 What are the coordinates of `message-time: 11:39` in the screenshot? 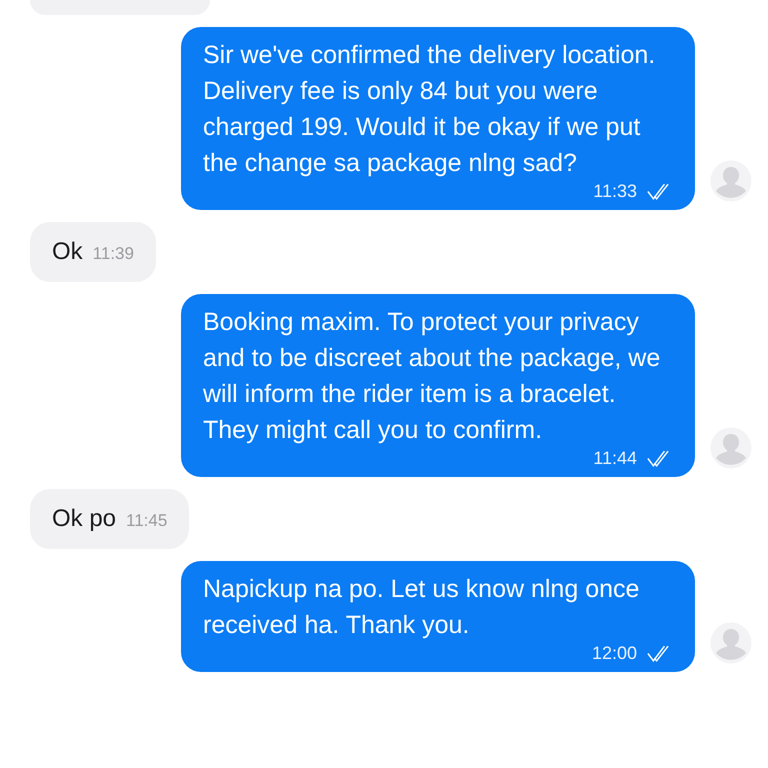 It's located at (113, 254).